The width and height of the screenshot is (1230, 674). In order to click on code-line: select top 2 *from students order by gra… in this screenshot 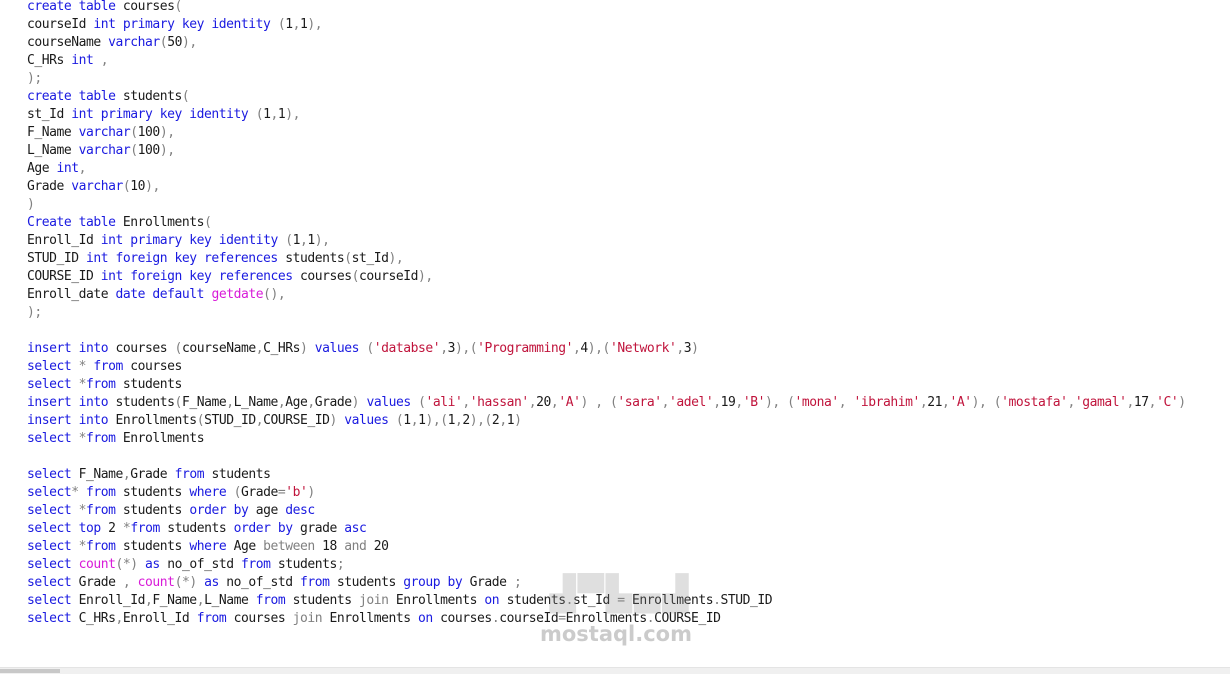, I will do `click(628, 529)`.